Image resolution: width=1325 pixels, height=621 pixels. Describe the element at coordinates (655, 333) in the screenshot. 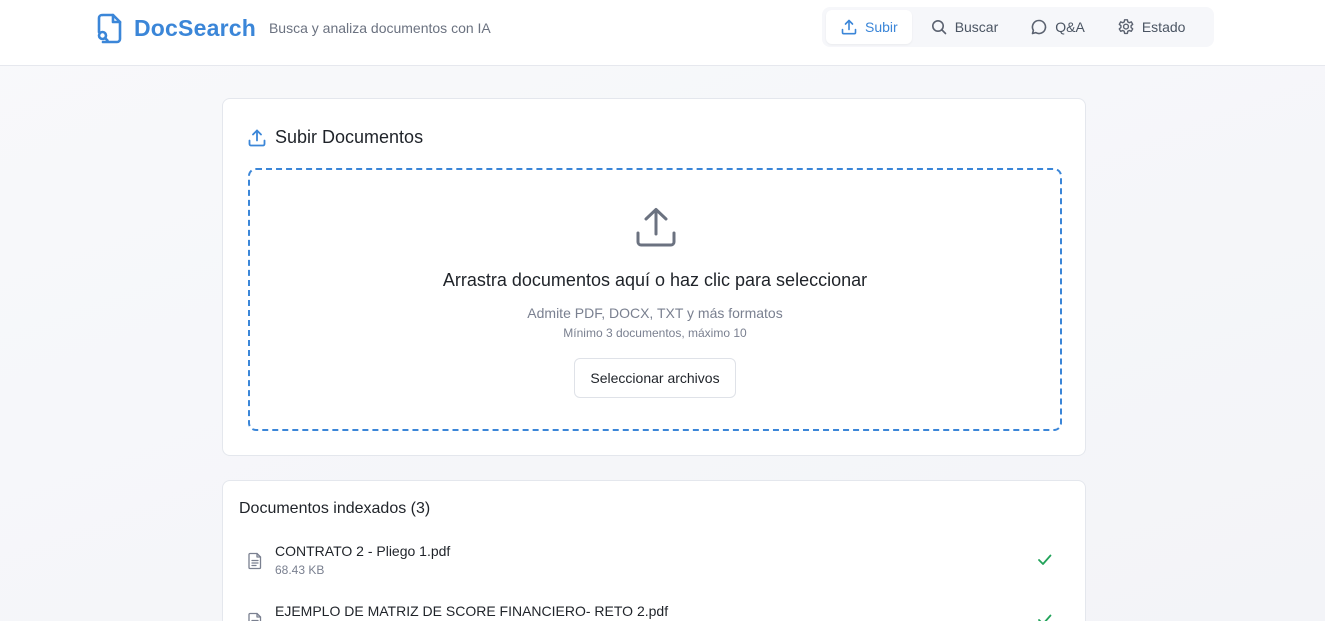

I see `dropzone-limits: Mínimo 3 documentos, máximo 10` at that location.